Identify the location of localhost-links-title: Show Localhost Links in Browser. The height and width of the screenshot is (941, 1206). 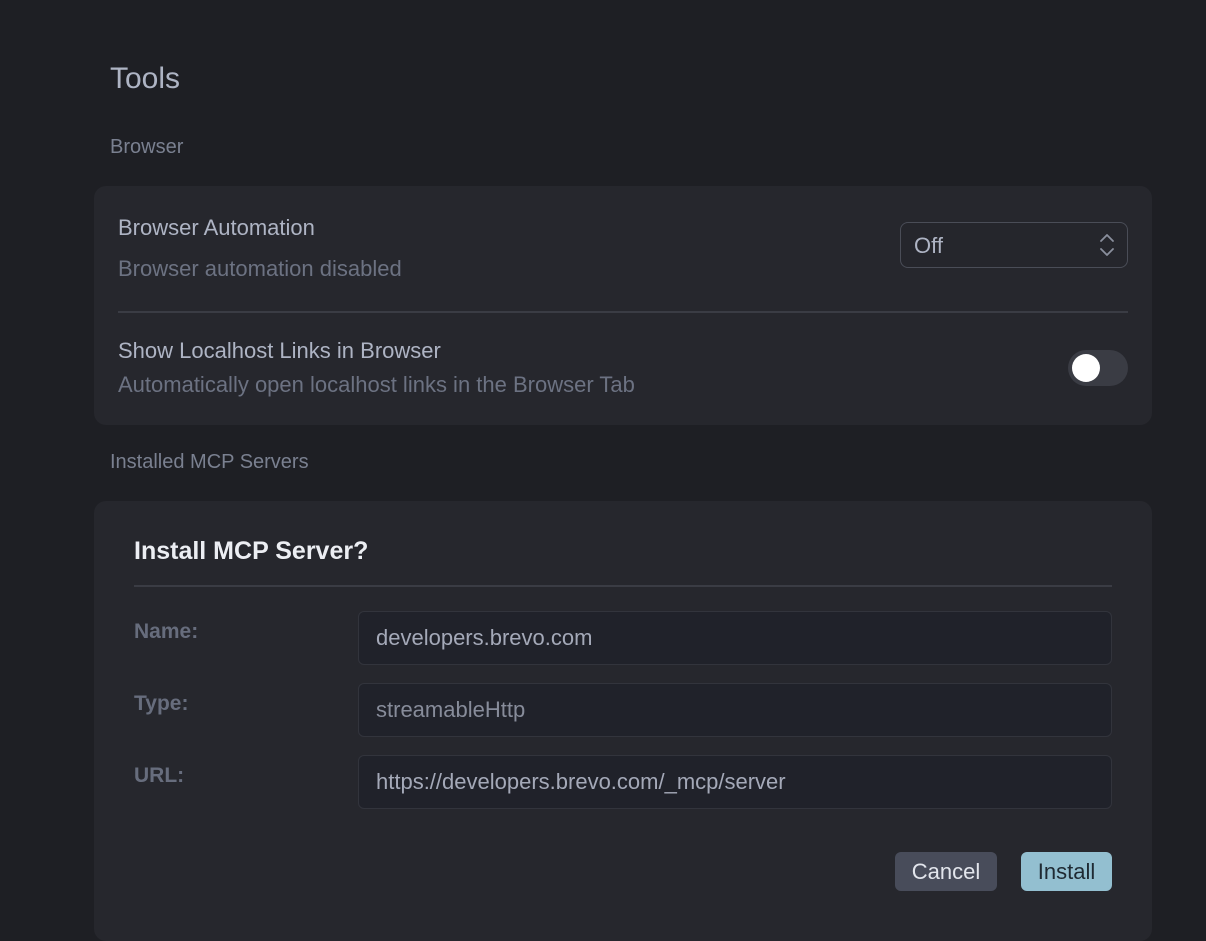
(279, 350).